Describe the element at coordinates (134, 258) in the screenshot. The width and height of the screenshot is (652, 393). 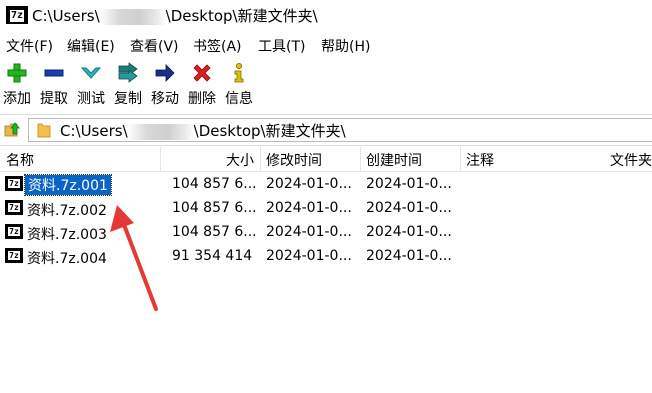
I see `annotation-arrow` at that location.